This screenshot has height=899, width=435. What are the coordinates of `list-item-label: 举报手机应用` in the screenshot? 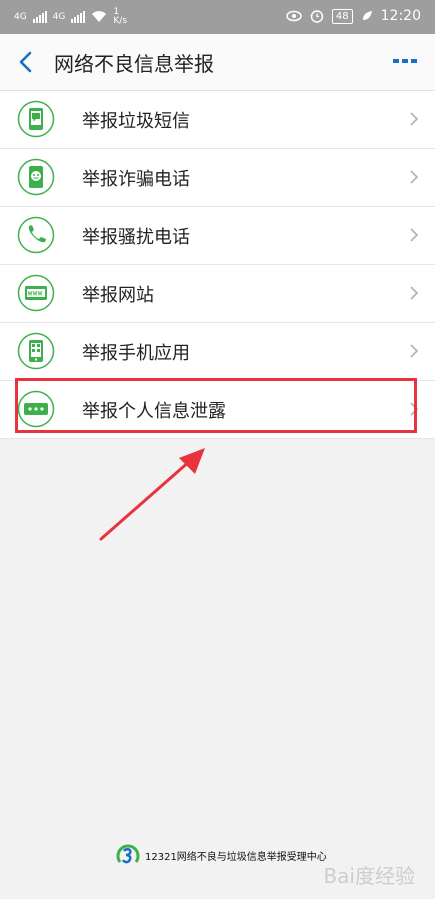 It's located at (136, 353).